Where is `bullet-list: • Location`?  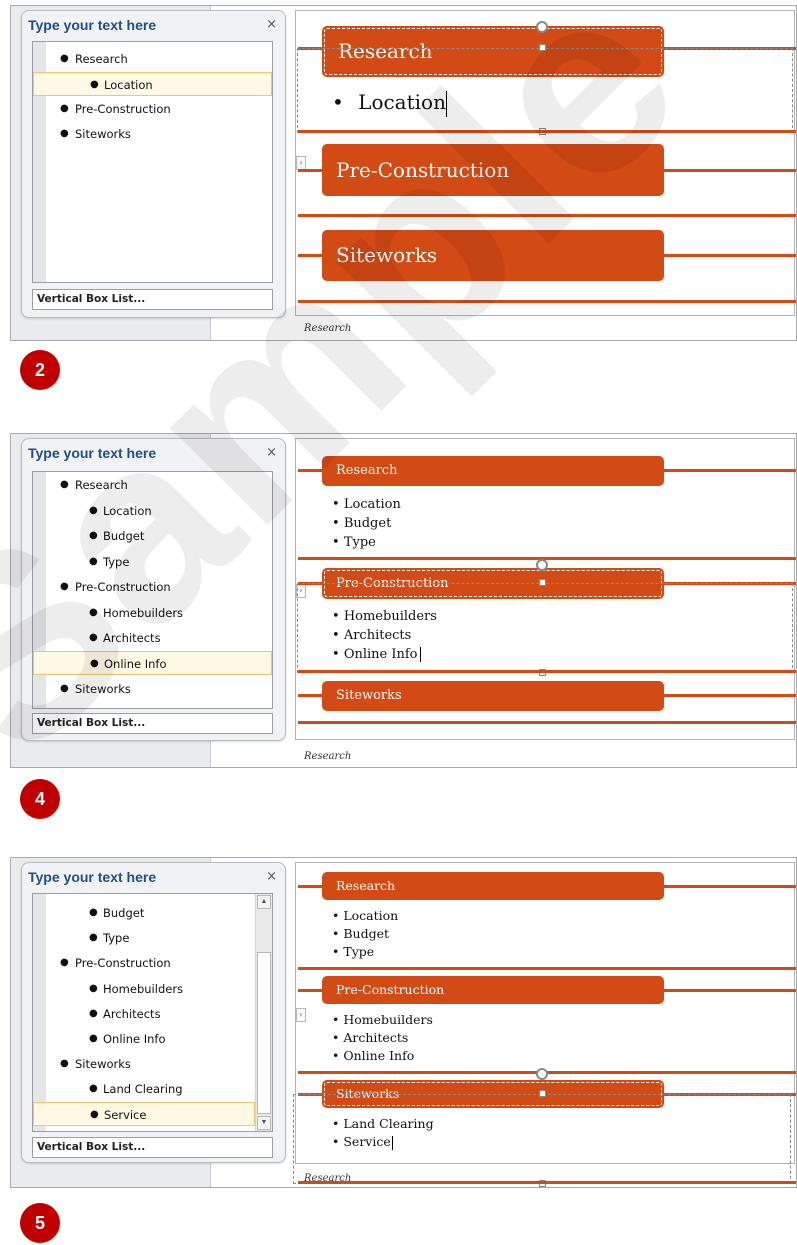 bullet-list: • Location is located at coordinates (389, 103).